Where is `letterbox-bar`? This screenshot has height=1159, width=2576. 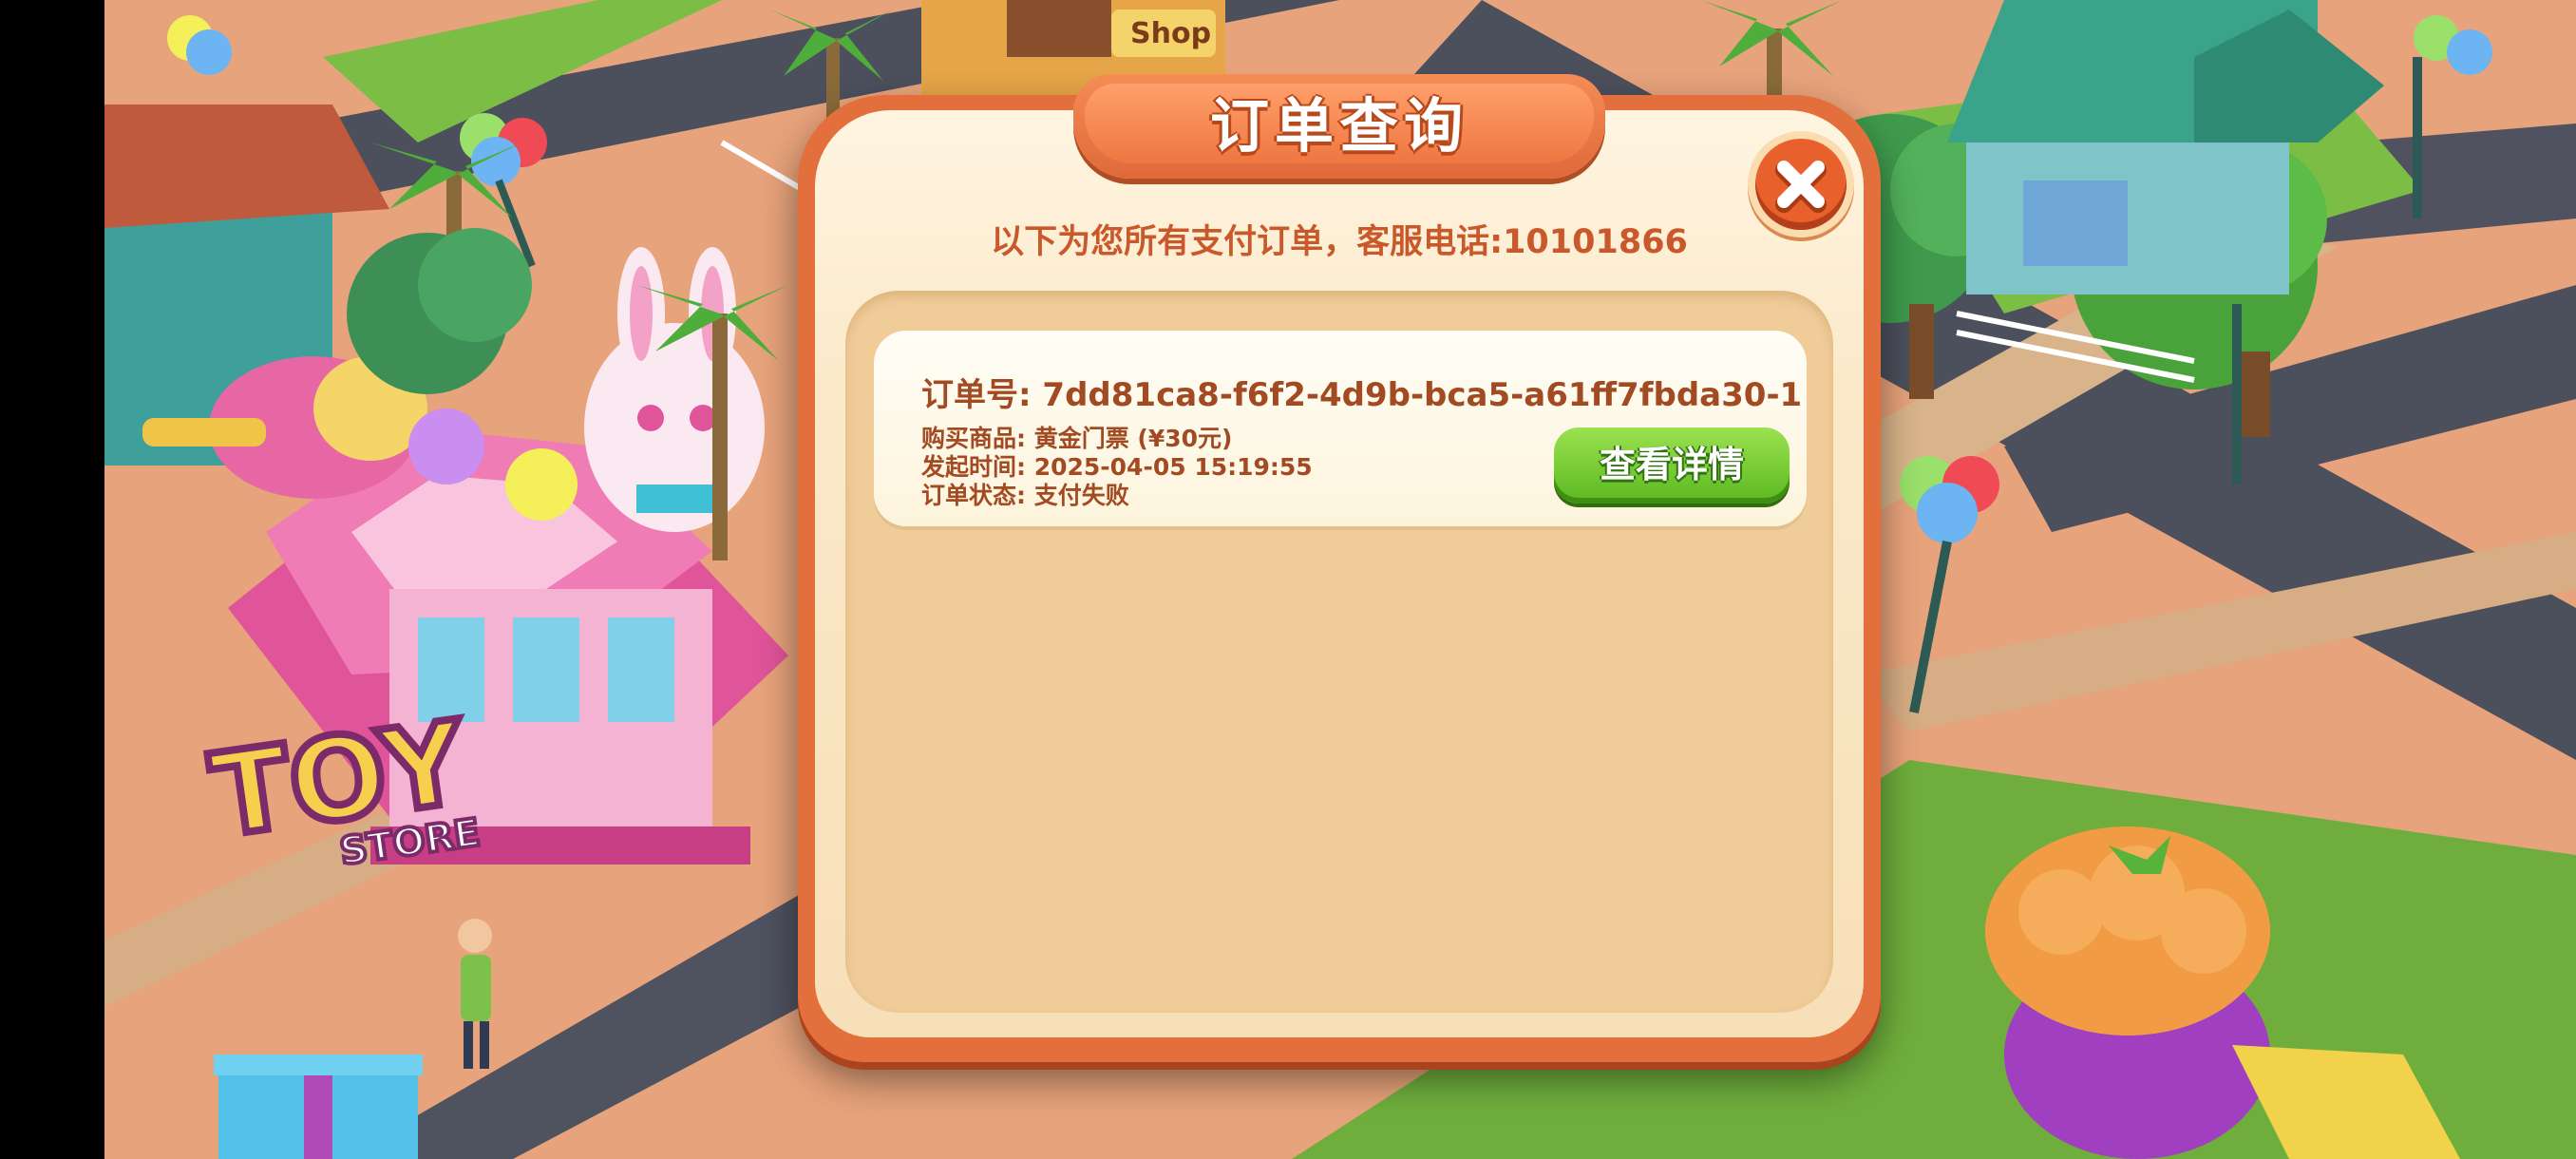 letterbox-bar is located at coordinates (52, 579).